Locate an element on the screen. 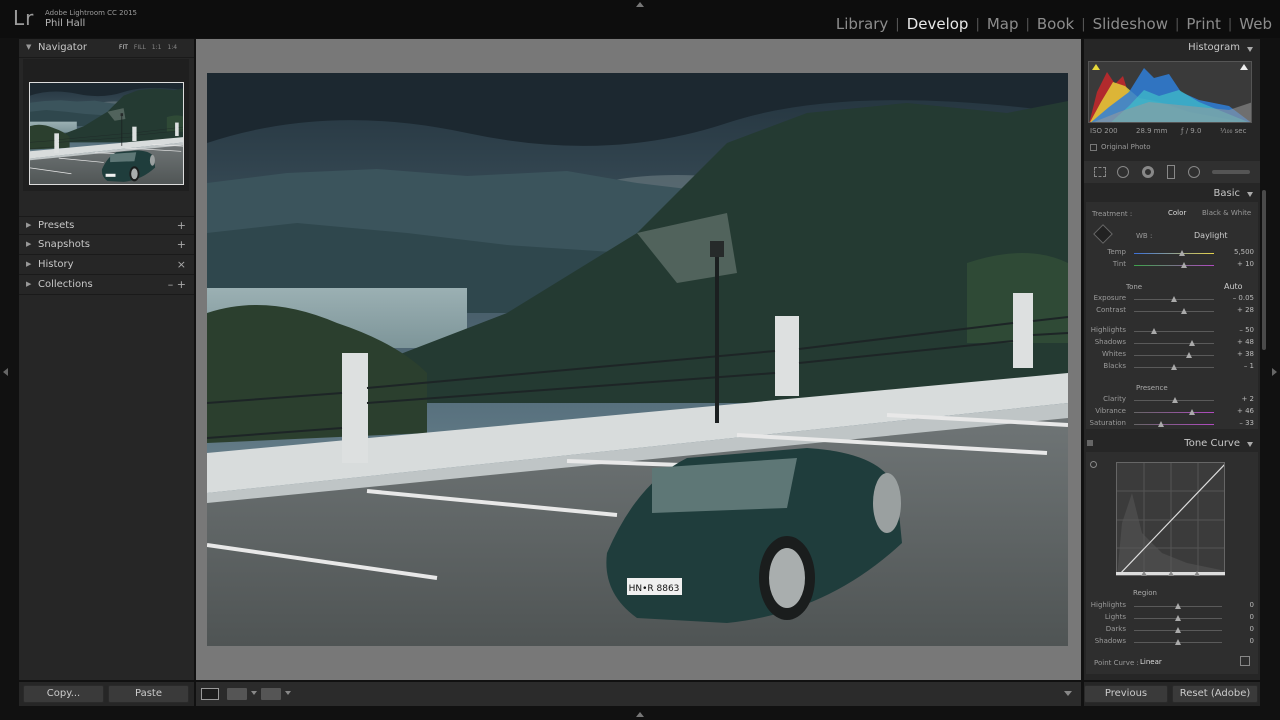  slider-vibrance: Vibrance + 46 is located at coordinates (1172, 413).